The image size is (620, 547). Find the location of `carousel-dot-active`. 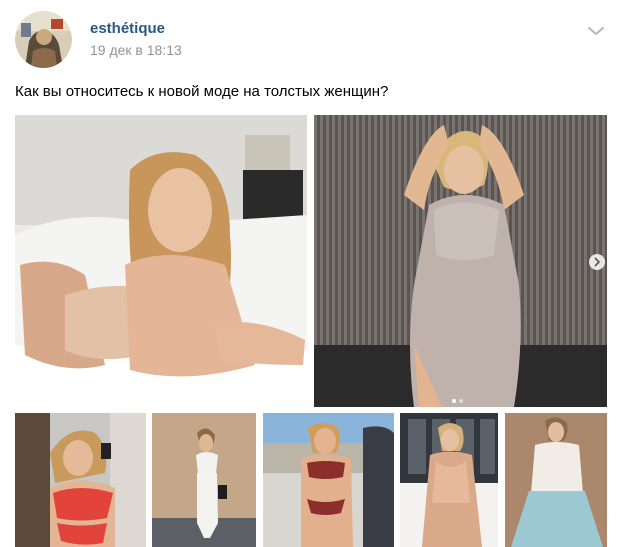

carousel-dot-active is located at coordinates (454, 401).